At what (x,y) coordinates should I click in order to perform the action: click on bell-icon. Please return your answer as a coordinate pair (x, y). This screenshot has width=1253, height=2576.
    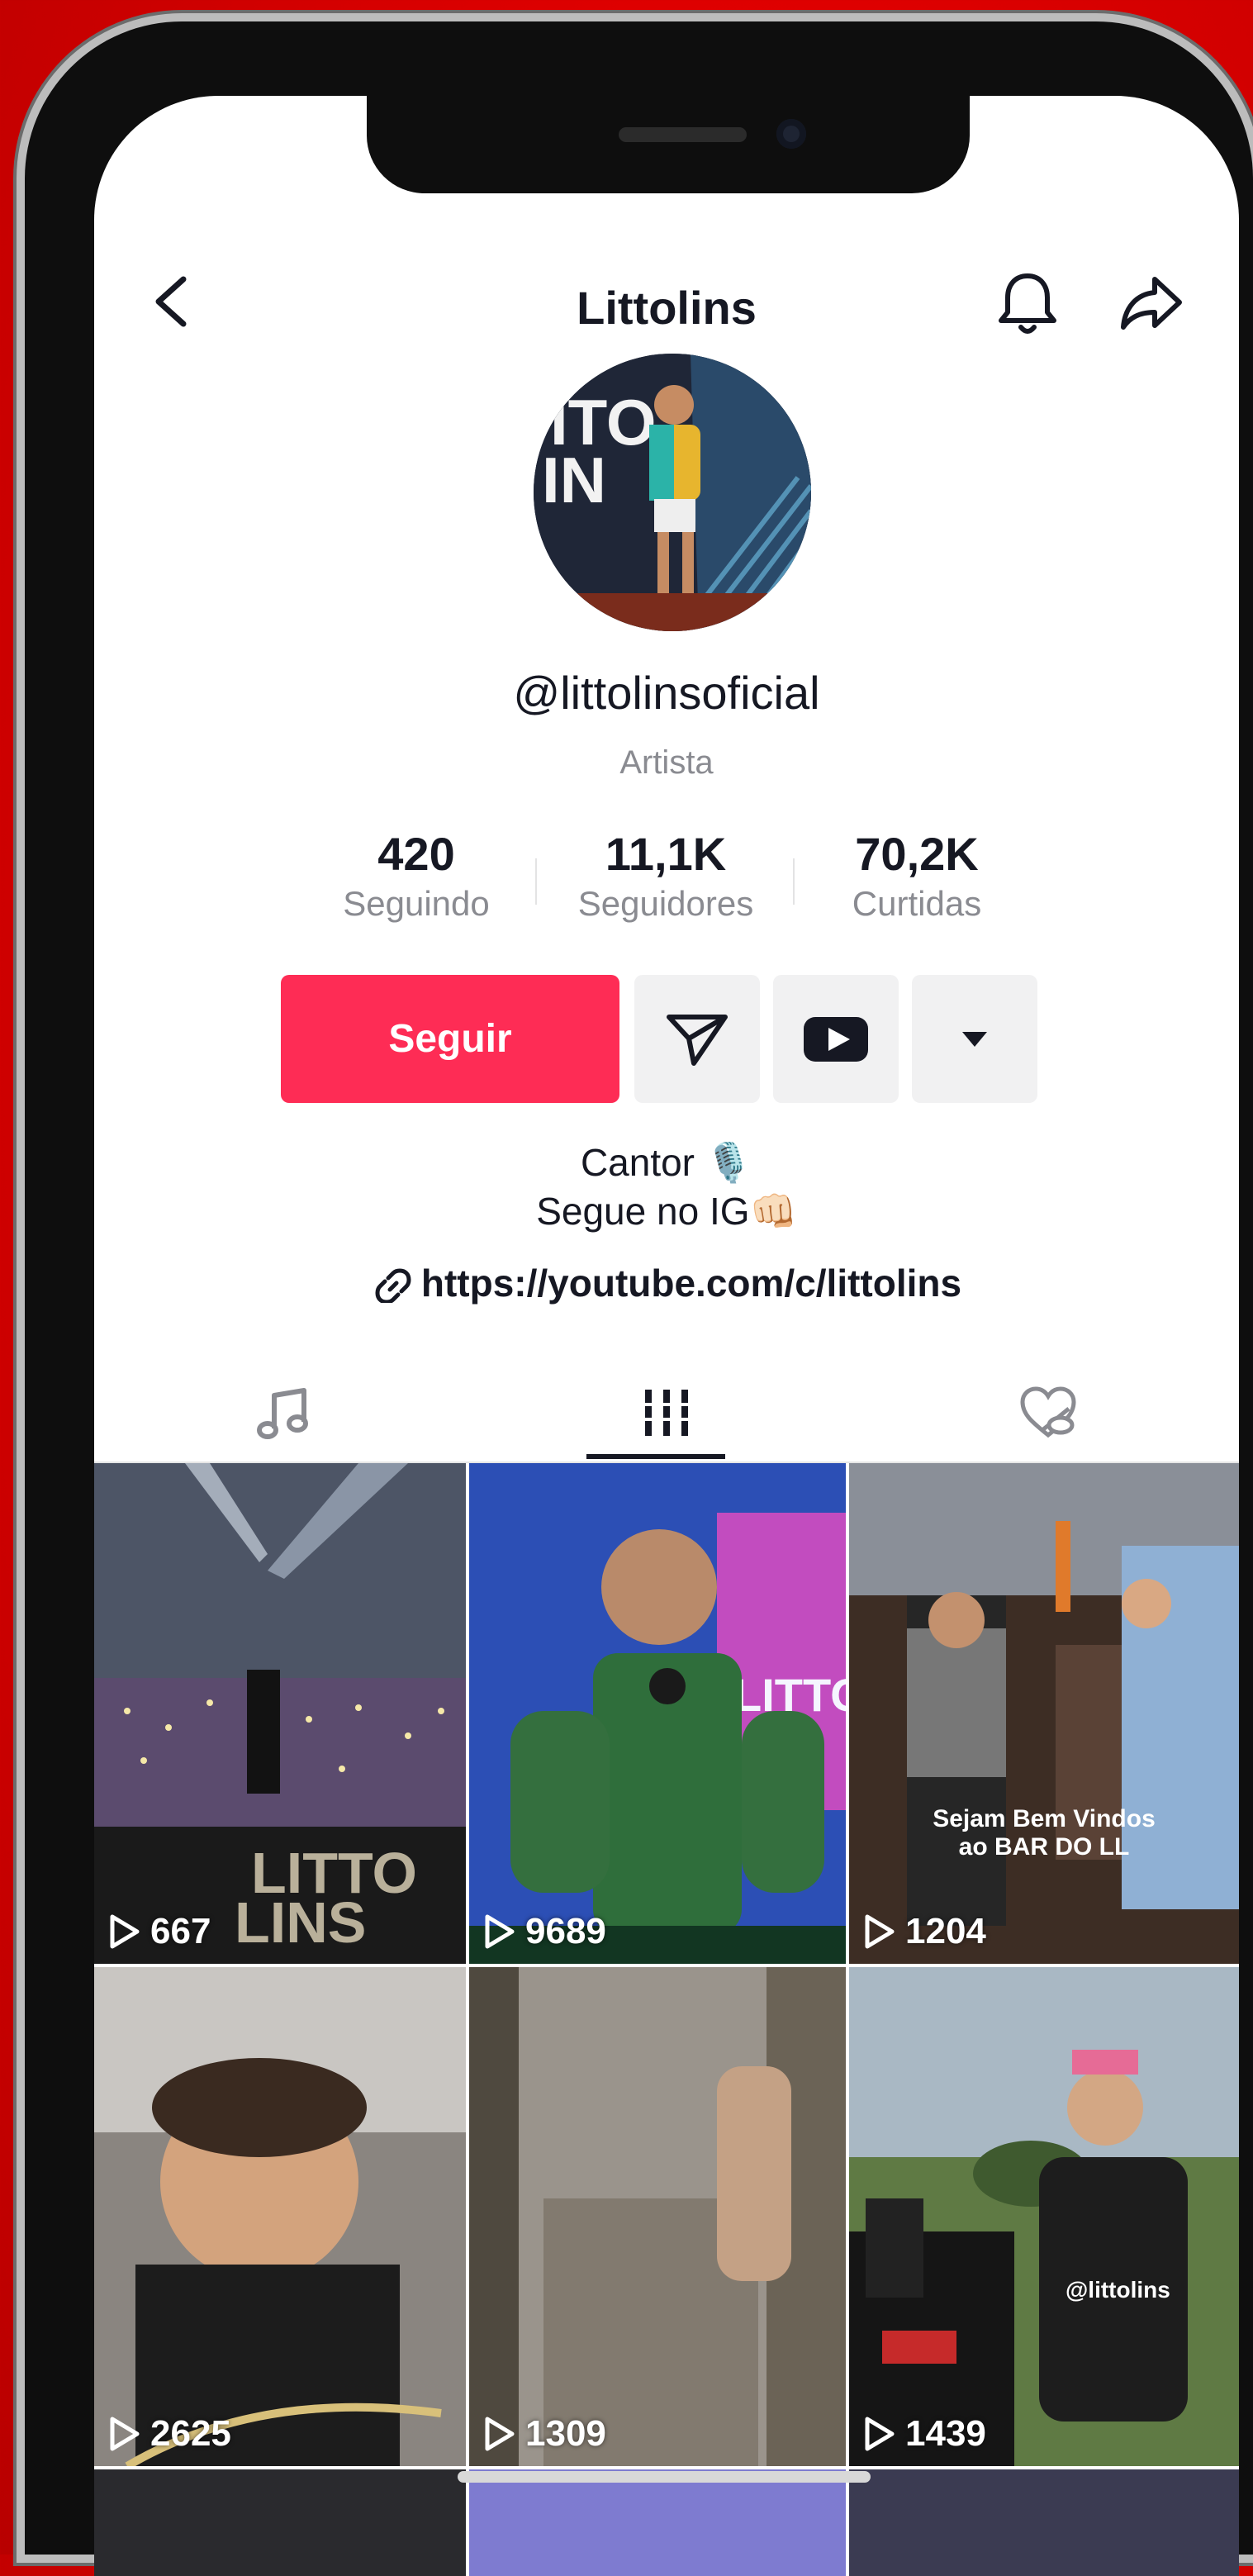
    Looking at the image, I should click on (1027, 303).